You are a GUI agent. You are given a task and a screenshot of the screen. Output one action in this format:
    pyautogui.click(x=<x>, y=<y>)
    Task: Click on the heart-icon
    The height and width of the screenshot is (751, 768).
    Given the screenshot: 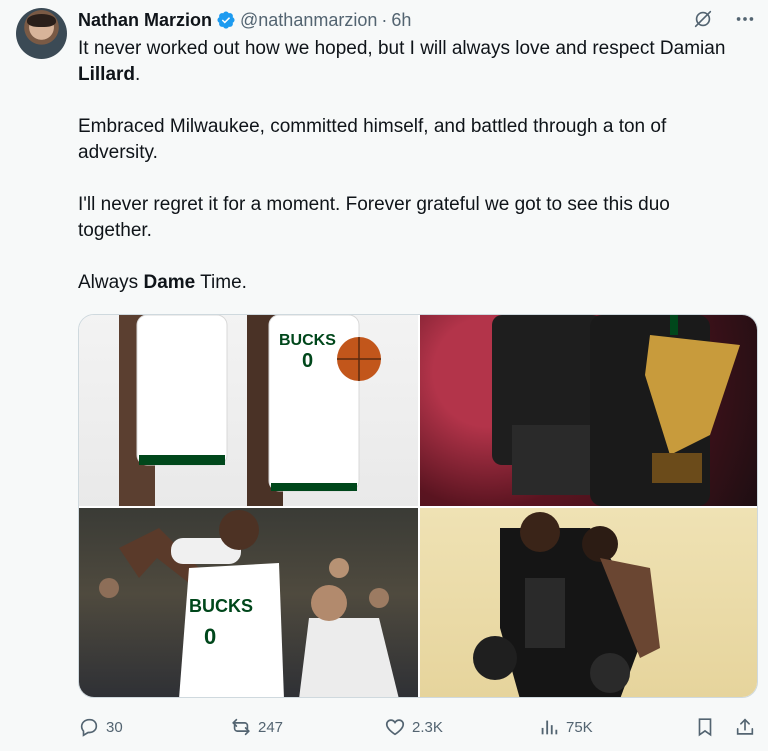 What is the action you would take?
    pyautogui.click(x=395, y=727)
    